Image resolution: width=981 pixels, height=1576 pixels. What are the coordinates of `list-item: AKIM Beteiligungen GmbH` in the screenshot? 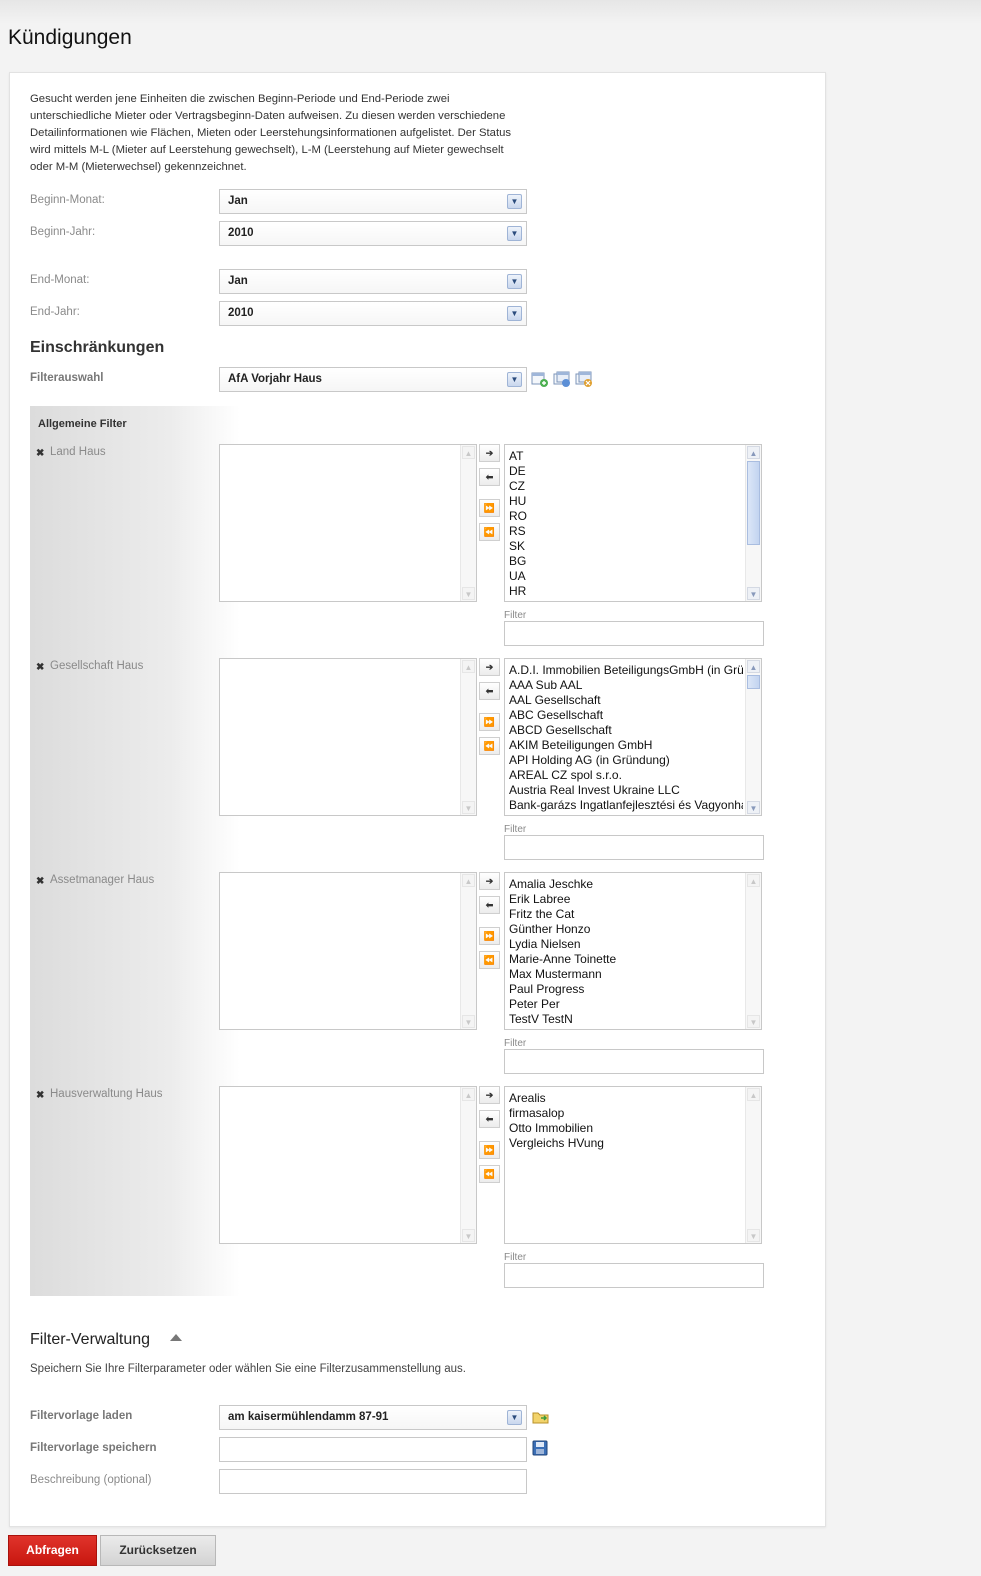 It's located at (626, 745).